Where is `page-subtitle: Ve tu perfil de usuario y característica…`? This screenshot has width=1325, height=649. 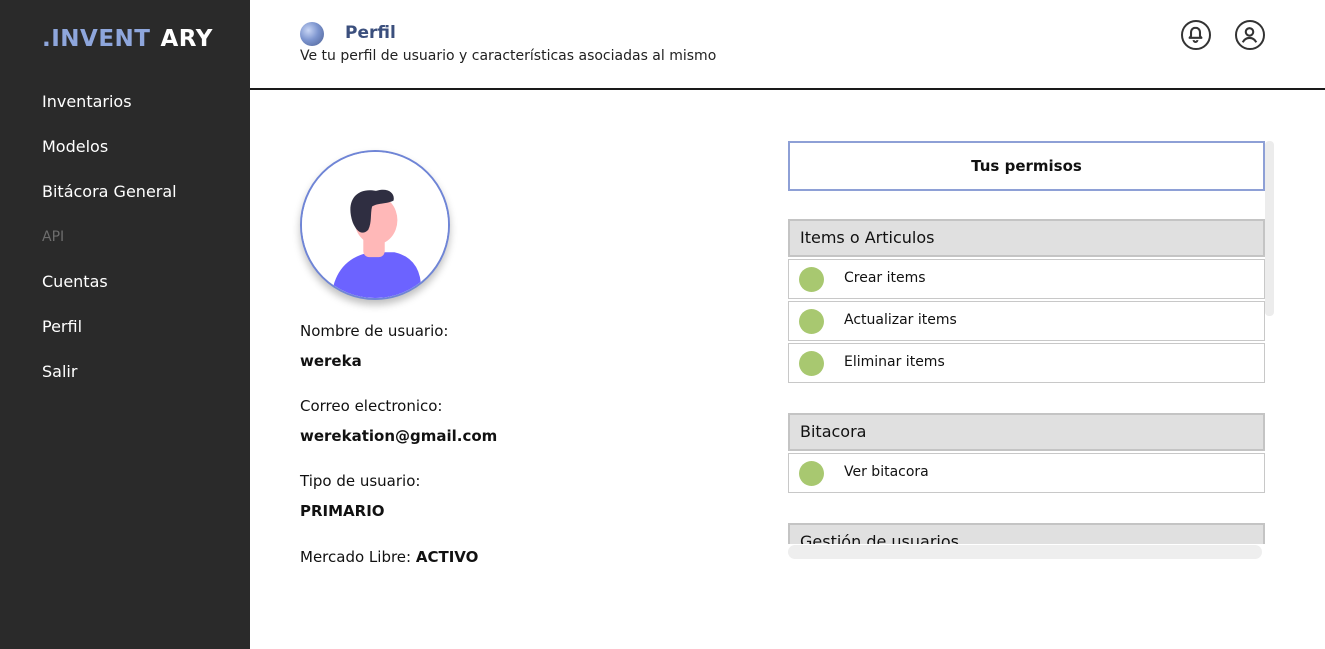 page-subtitle: Ve tu perfil de usuario y característica… is located at coordinates (508, 56).